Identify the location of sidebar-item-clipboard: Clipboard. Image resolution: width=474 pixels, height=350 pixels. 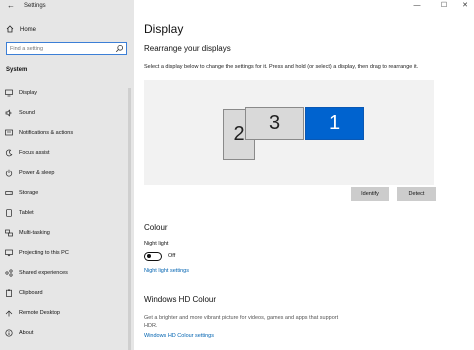
(67, 293).